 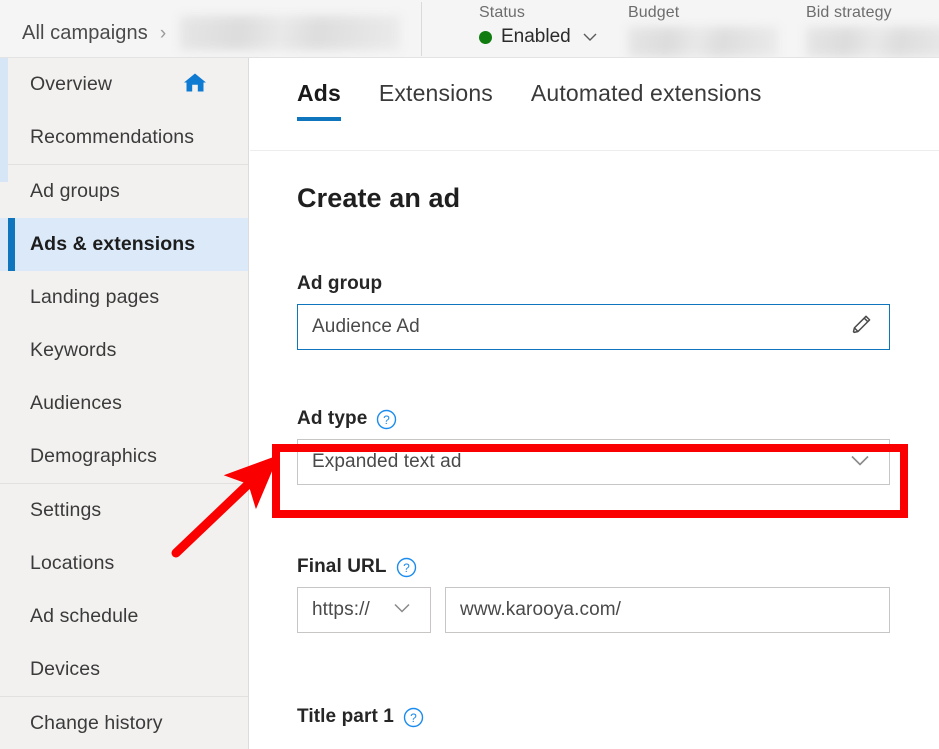 I want to click on page-title: Create an ad, so click(x=379, y=198).